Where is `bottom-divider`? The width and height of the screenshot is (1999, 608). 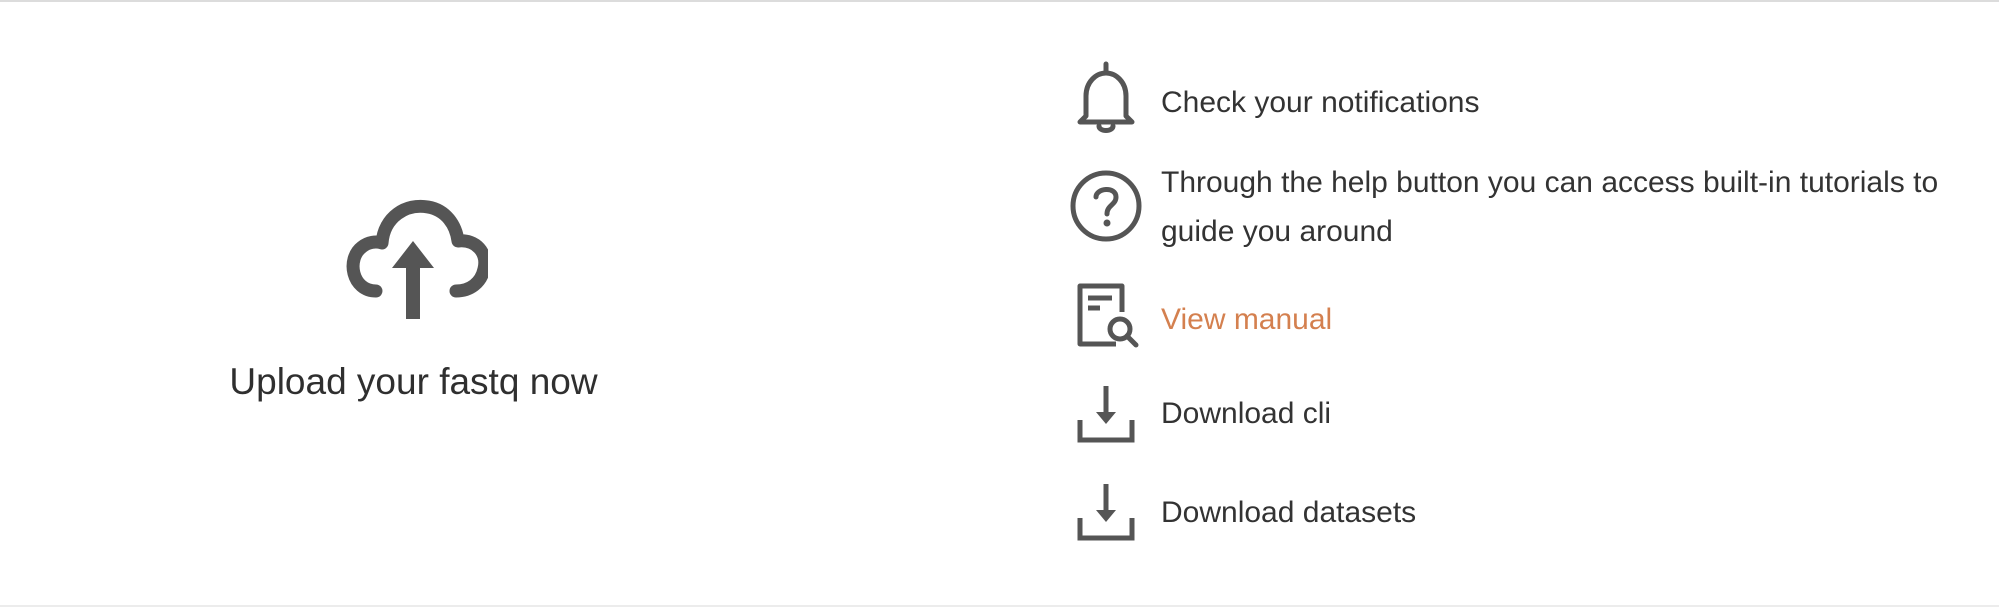 bottom-divider is located at coordinates (999, 606).